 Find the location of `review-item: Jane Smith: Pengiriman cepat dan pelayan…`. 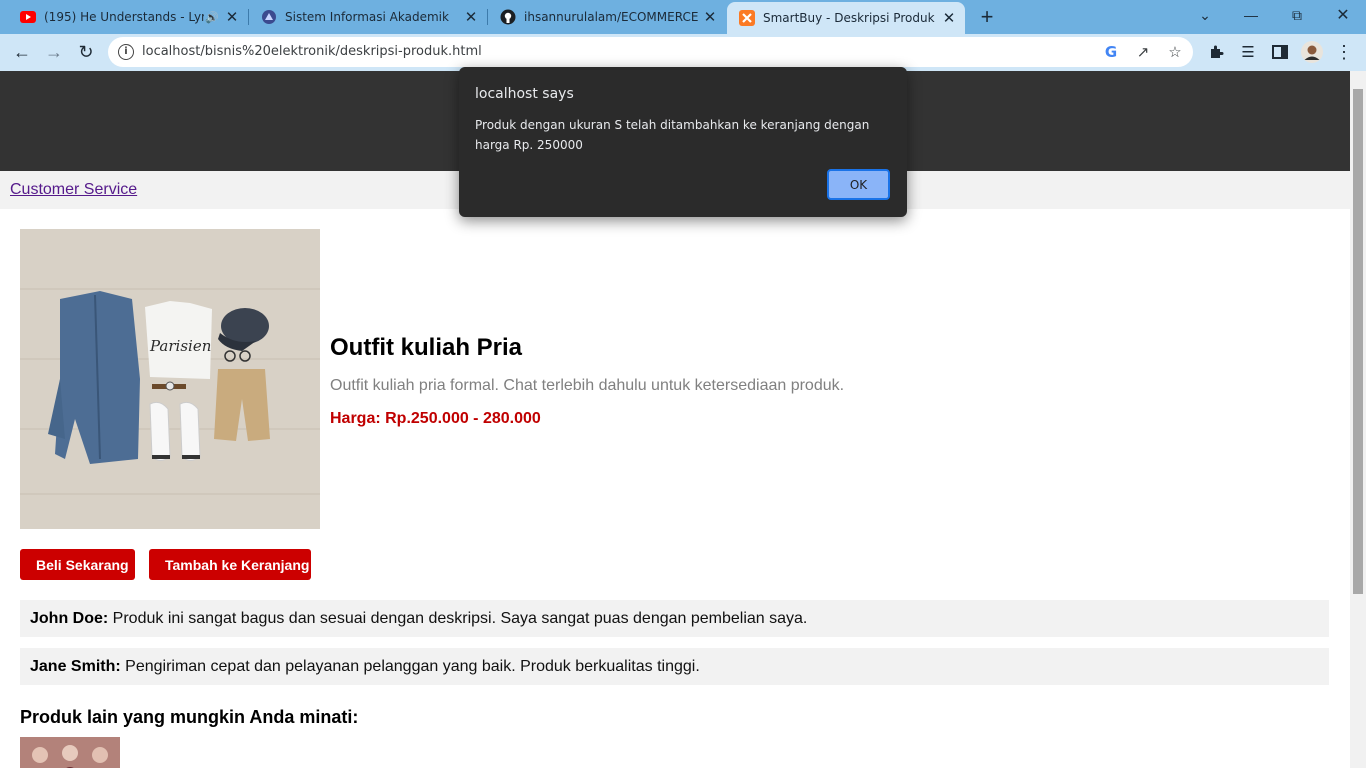

review-item: Jane Smith: Pengiriman cepat dan pelayan… is located at coordinates (674, 666).